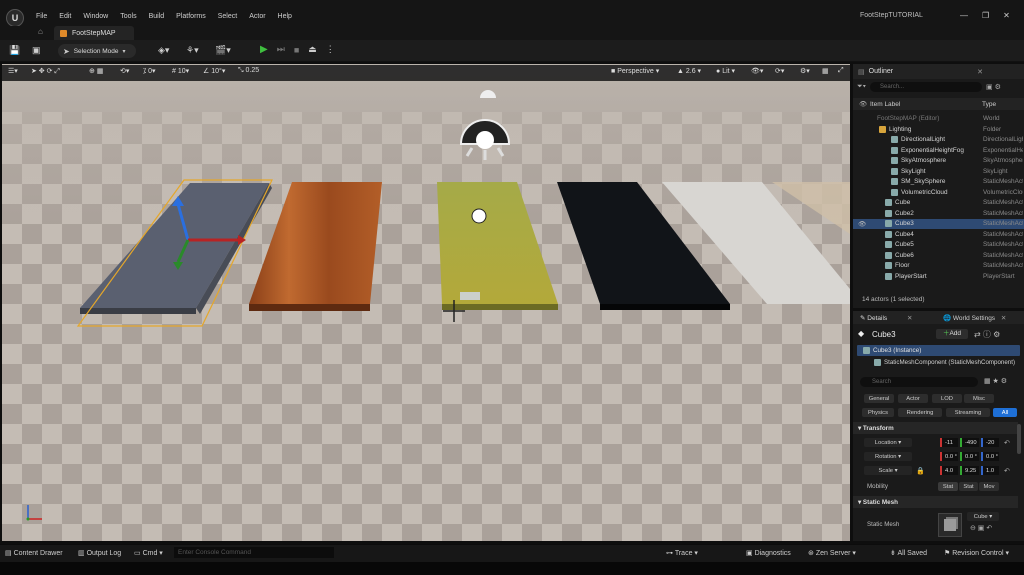 This screenshot has height=575, width=1024. What do you see at coordinates (157, 16) in the screenshot?
I see `menu-build: Build` at bounding box center [157, 16].